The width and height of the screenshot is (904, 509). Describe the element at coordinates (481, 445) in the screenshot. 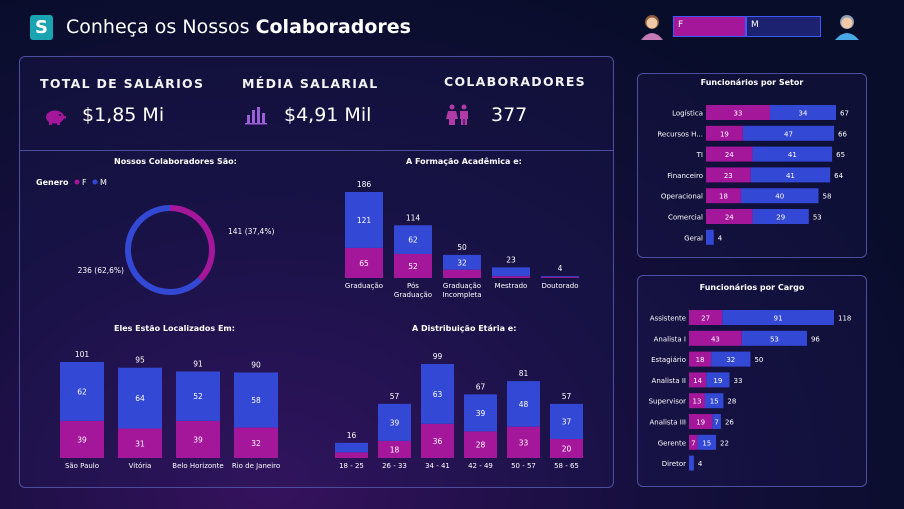

I see `bar-f-label: 28` at that location.